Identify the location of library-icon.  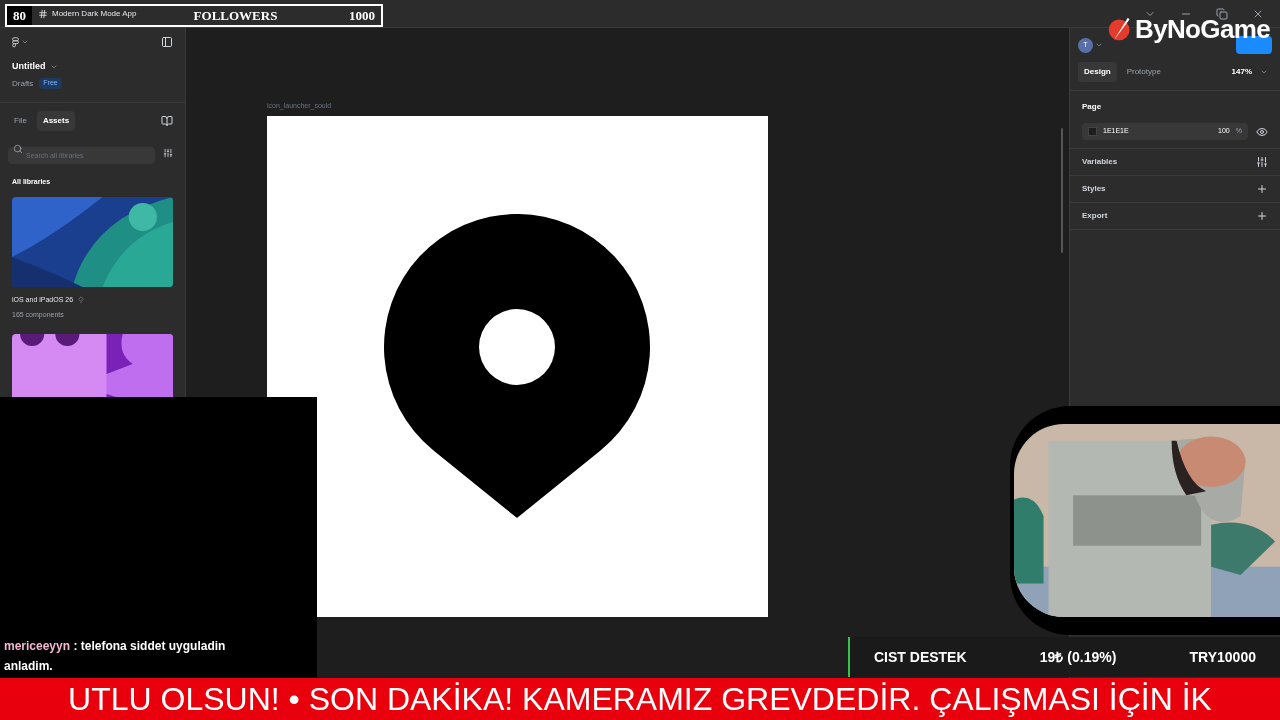
(167, 120).